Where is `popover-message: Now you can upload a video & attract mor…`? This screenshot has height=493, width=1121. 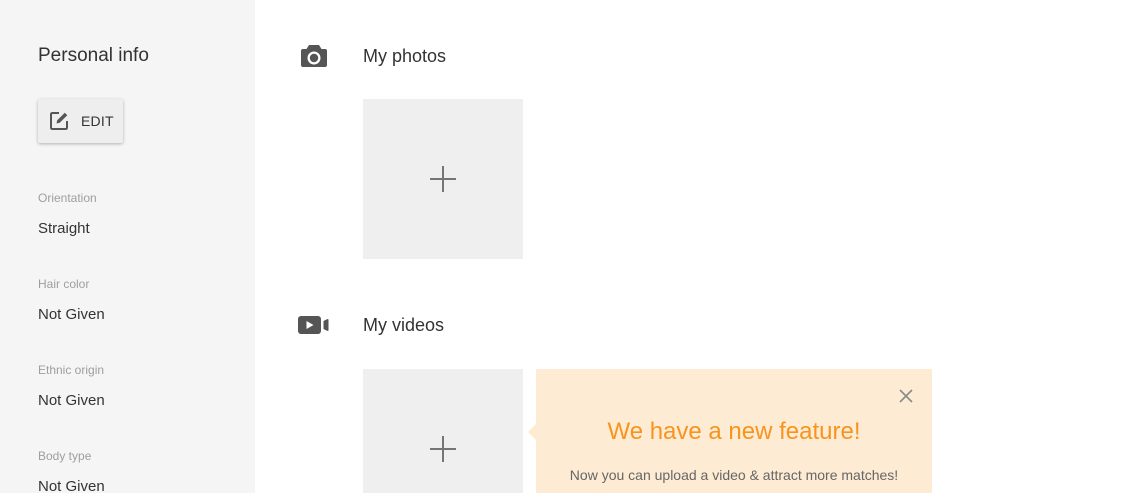 popover-message: Now you can upload a video & attract mor… is located at coordinates (734, 475).